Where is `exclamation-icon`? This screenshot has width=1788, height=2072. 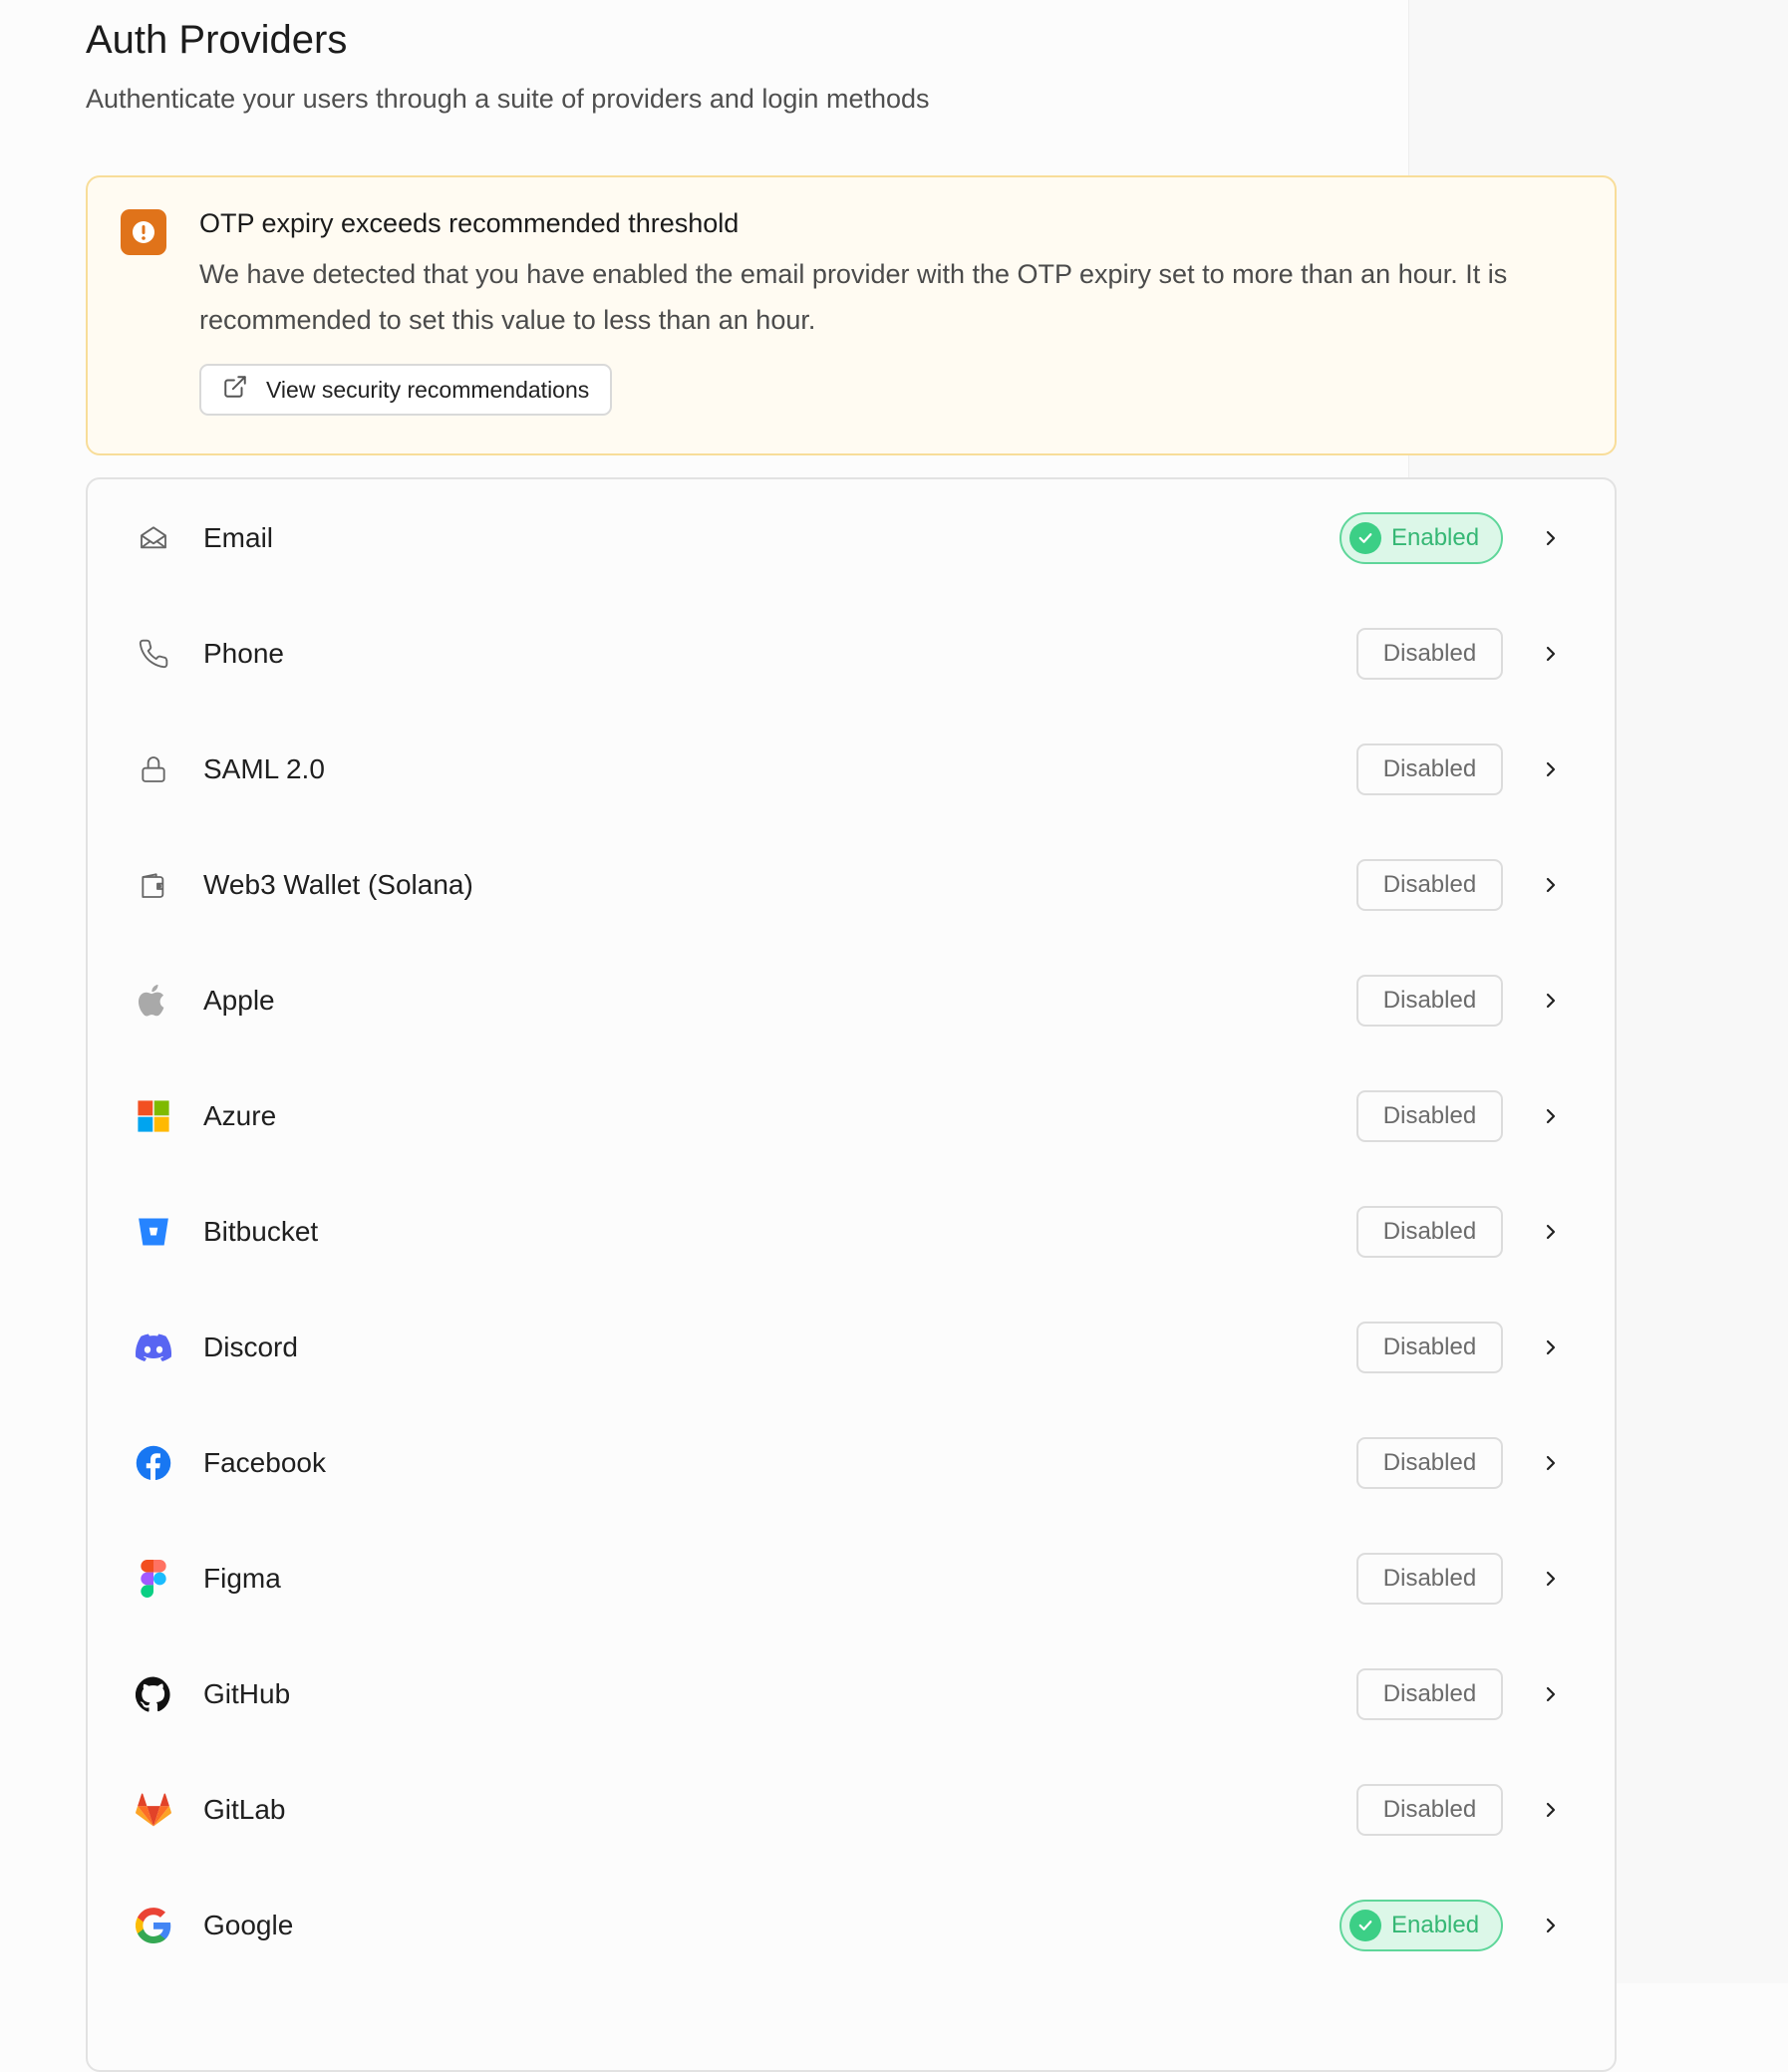 exclamation-icon is located at coordinates (143, 232).